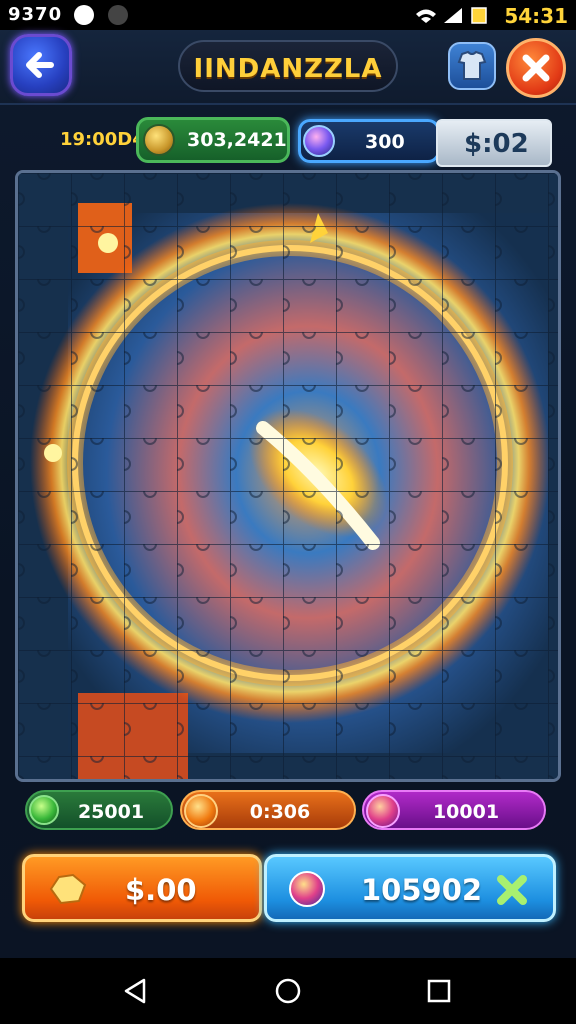 The image size is (576, 1024). I want to click on title-banner: IINDANZZLA, so click(288, 66).